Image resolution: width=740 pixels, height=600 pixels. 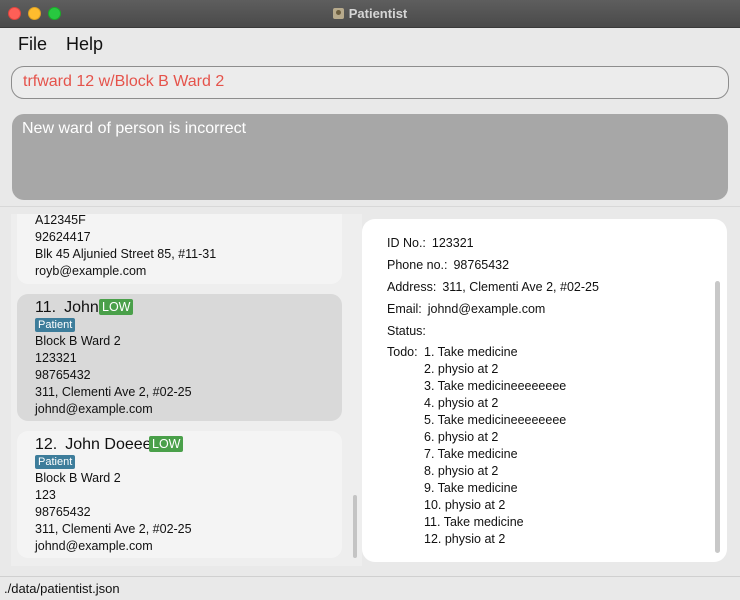 I want to click on result-display: New ward of person is incorrect, so click(x=370, y=157).